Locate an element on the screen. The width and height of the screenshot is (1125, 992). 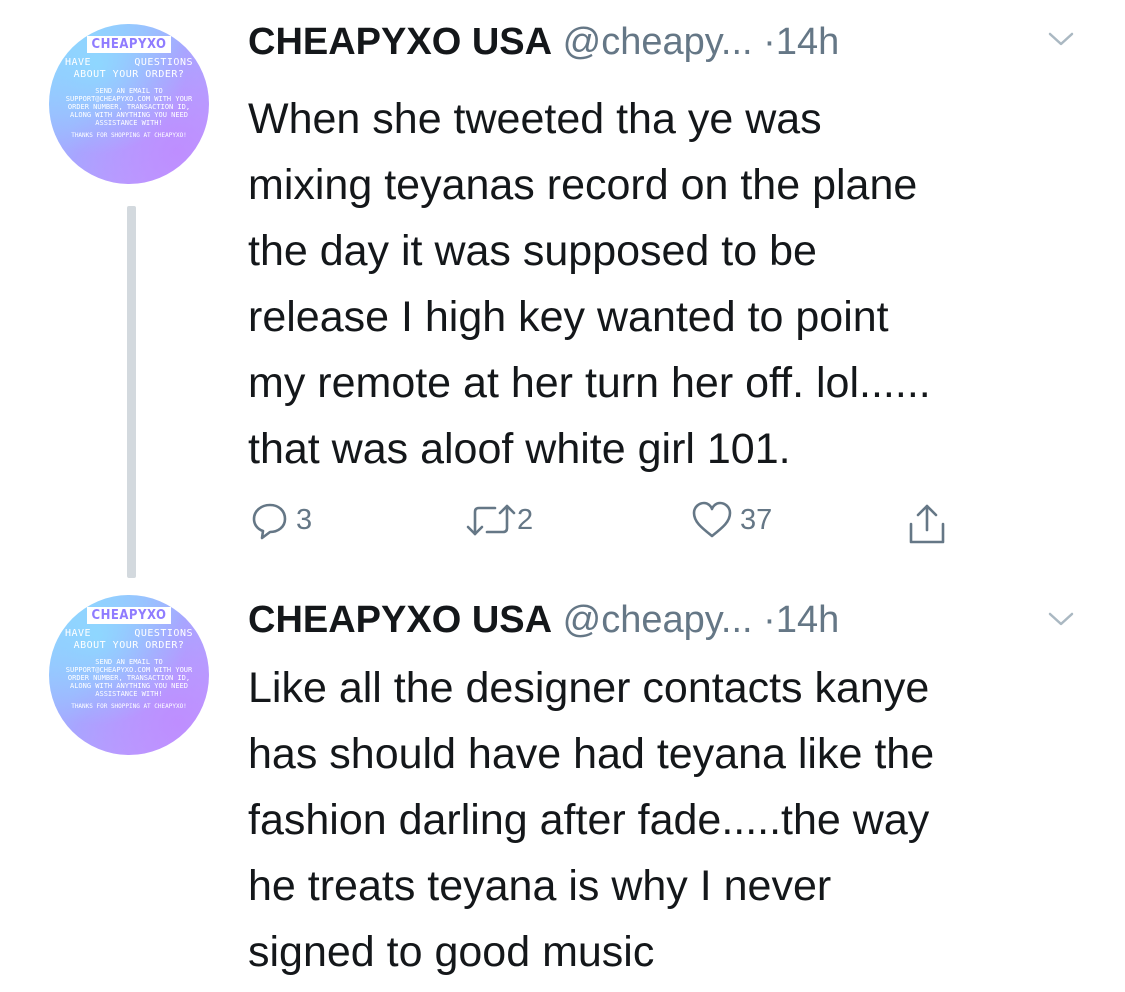
share-button is located at coordinates (927, 524).